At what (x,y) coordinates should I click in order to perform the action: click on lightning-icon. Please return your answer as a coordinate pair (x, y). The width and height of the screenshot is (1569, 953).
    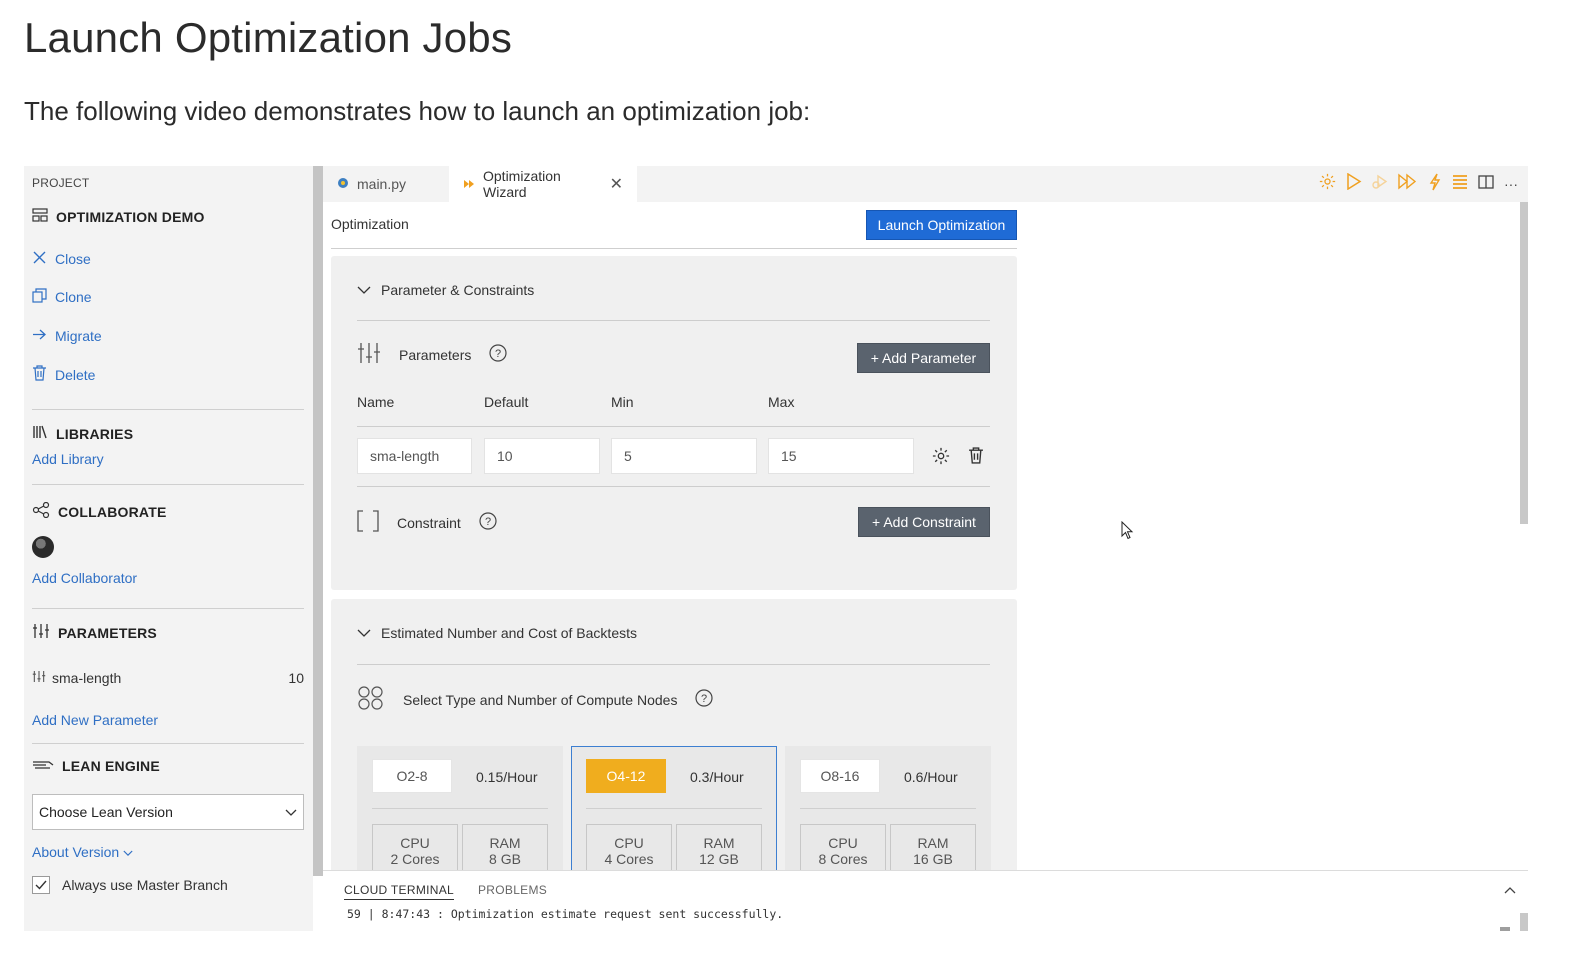
    Looking at the image, I should click on (1435, 184).